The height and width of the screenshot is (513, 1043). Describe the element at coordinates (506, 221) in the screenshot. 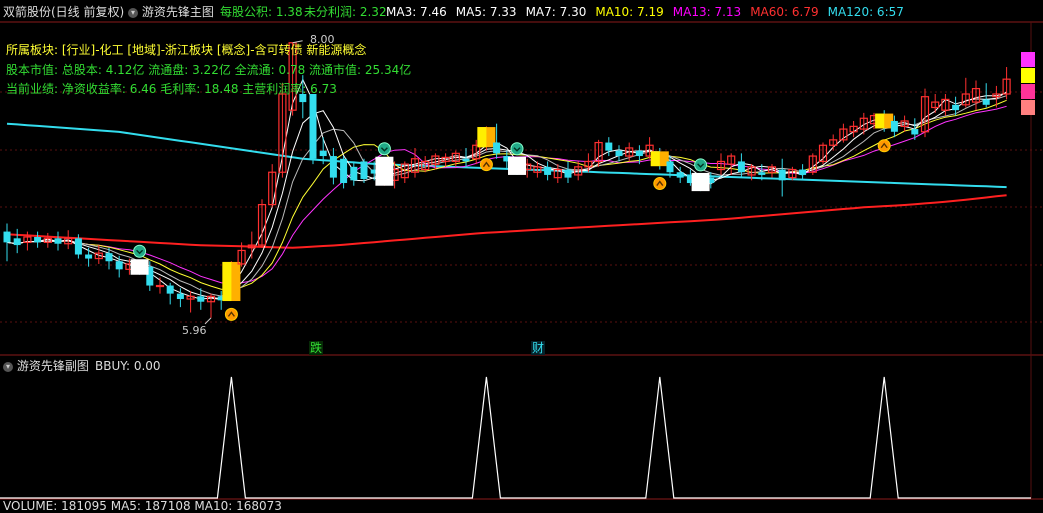

I see `ma60-line` at that location.